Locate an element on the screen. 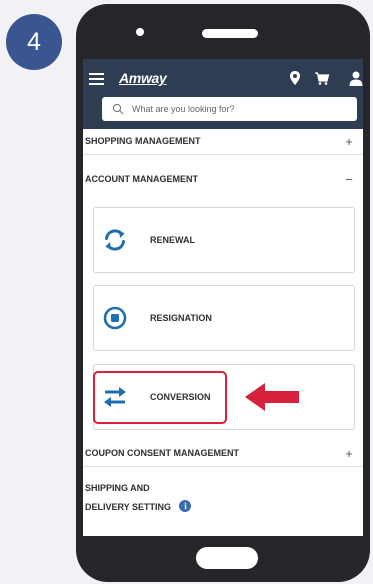 The width and height of the screenshot is (373, 584). refresh-icon is located at coordinates (115, 240).